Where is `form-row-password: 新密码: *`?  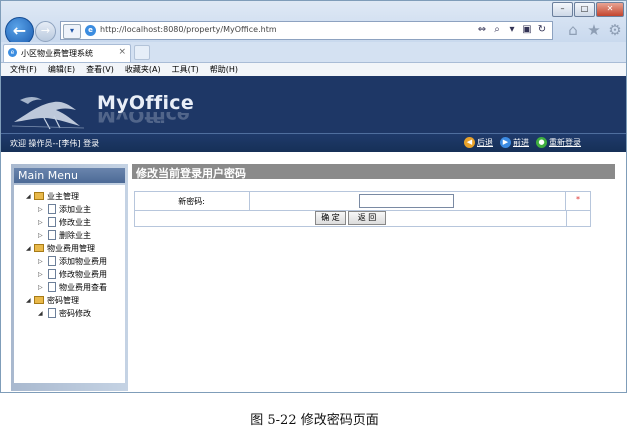 form-row-password: 新密码: * is located at coordinates (362, 201).